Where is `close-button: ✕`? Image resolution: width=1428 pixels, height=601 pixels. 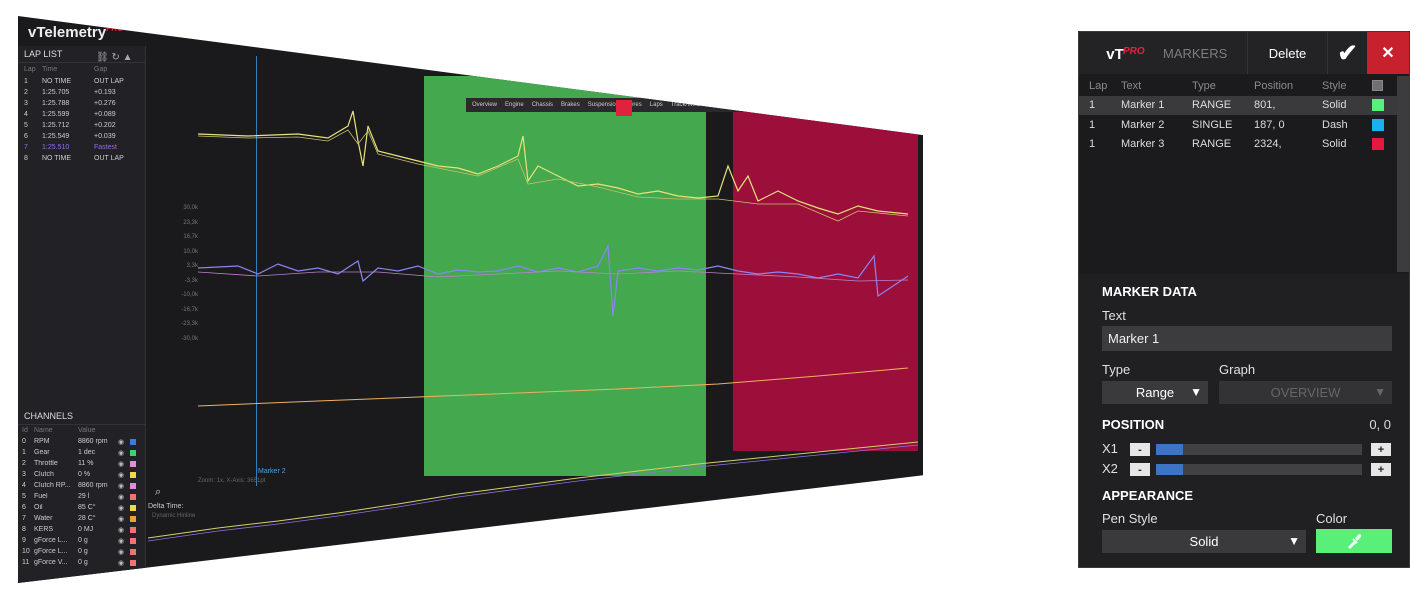 close-button: ✕ is located at coordinates (1388, 53).